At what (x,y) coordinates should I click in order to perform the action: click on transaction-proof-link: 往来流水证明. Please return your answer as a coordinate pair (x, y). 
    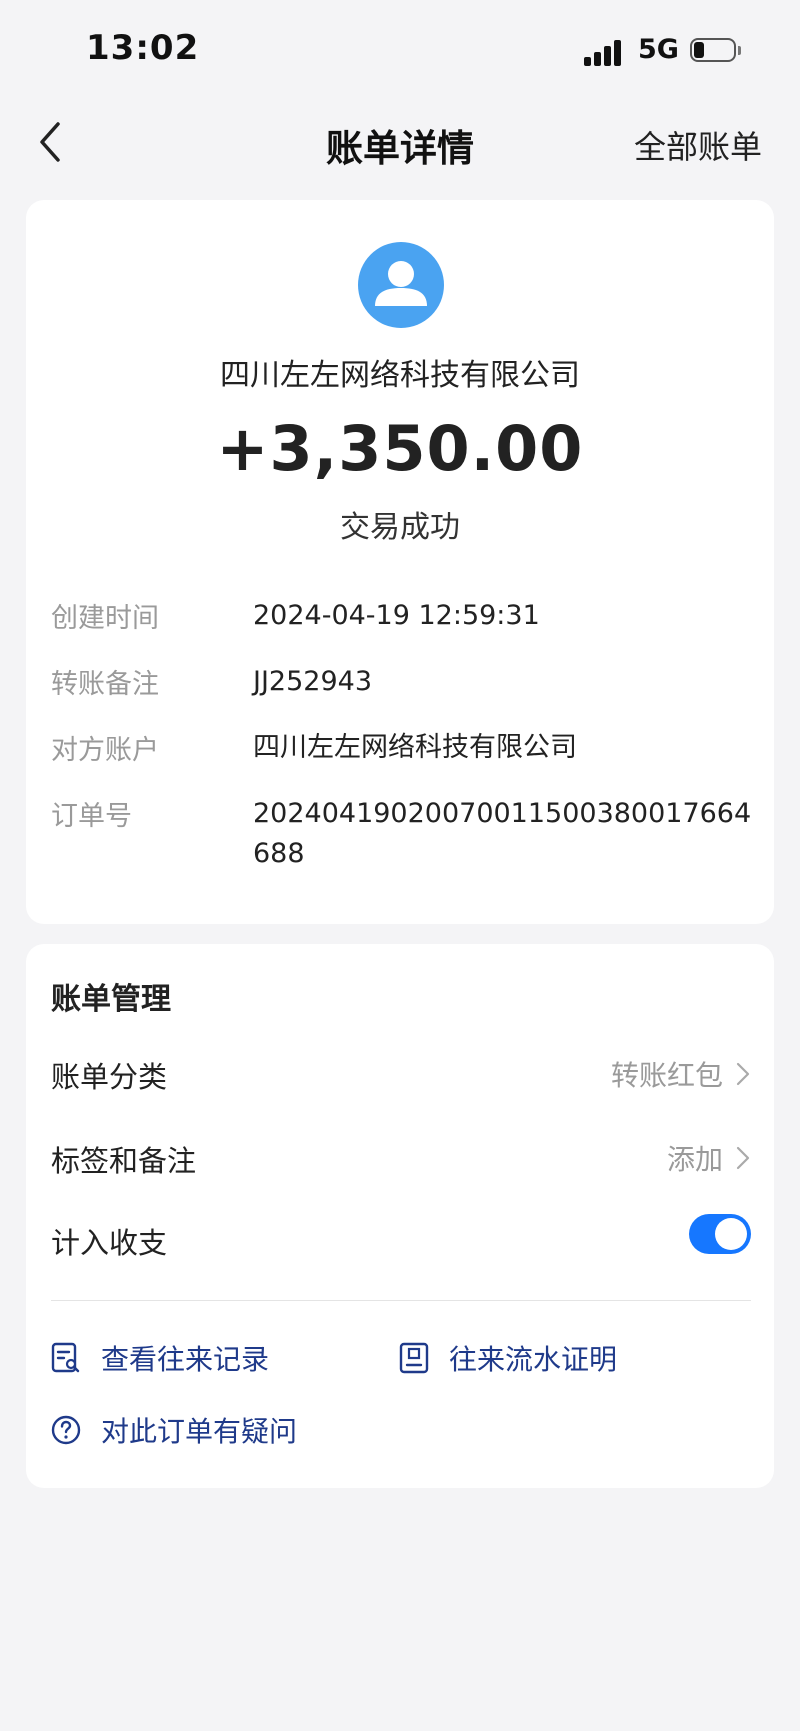
    Looking at the image, I should click on (539, 1358).